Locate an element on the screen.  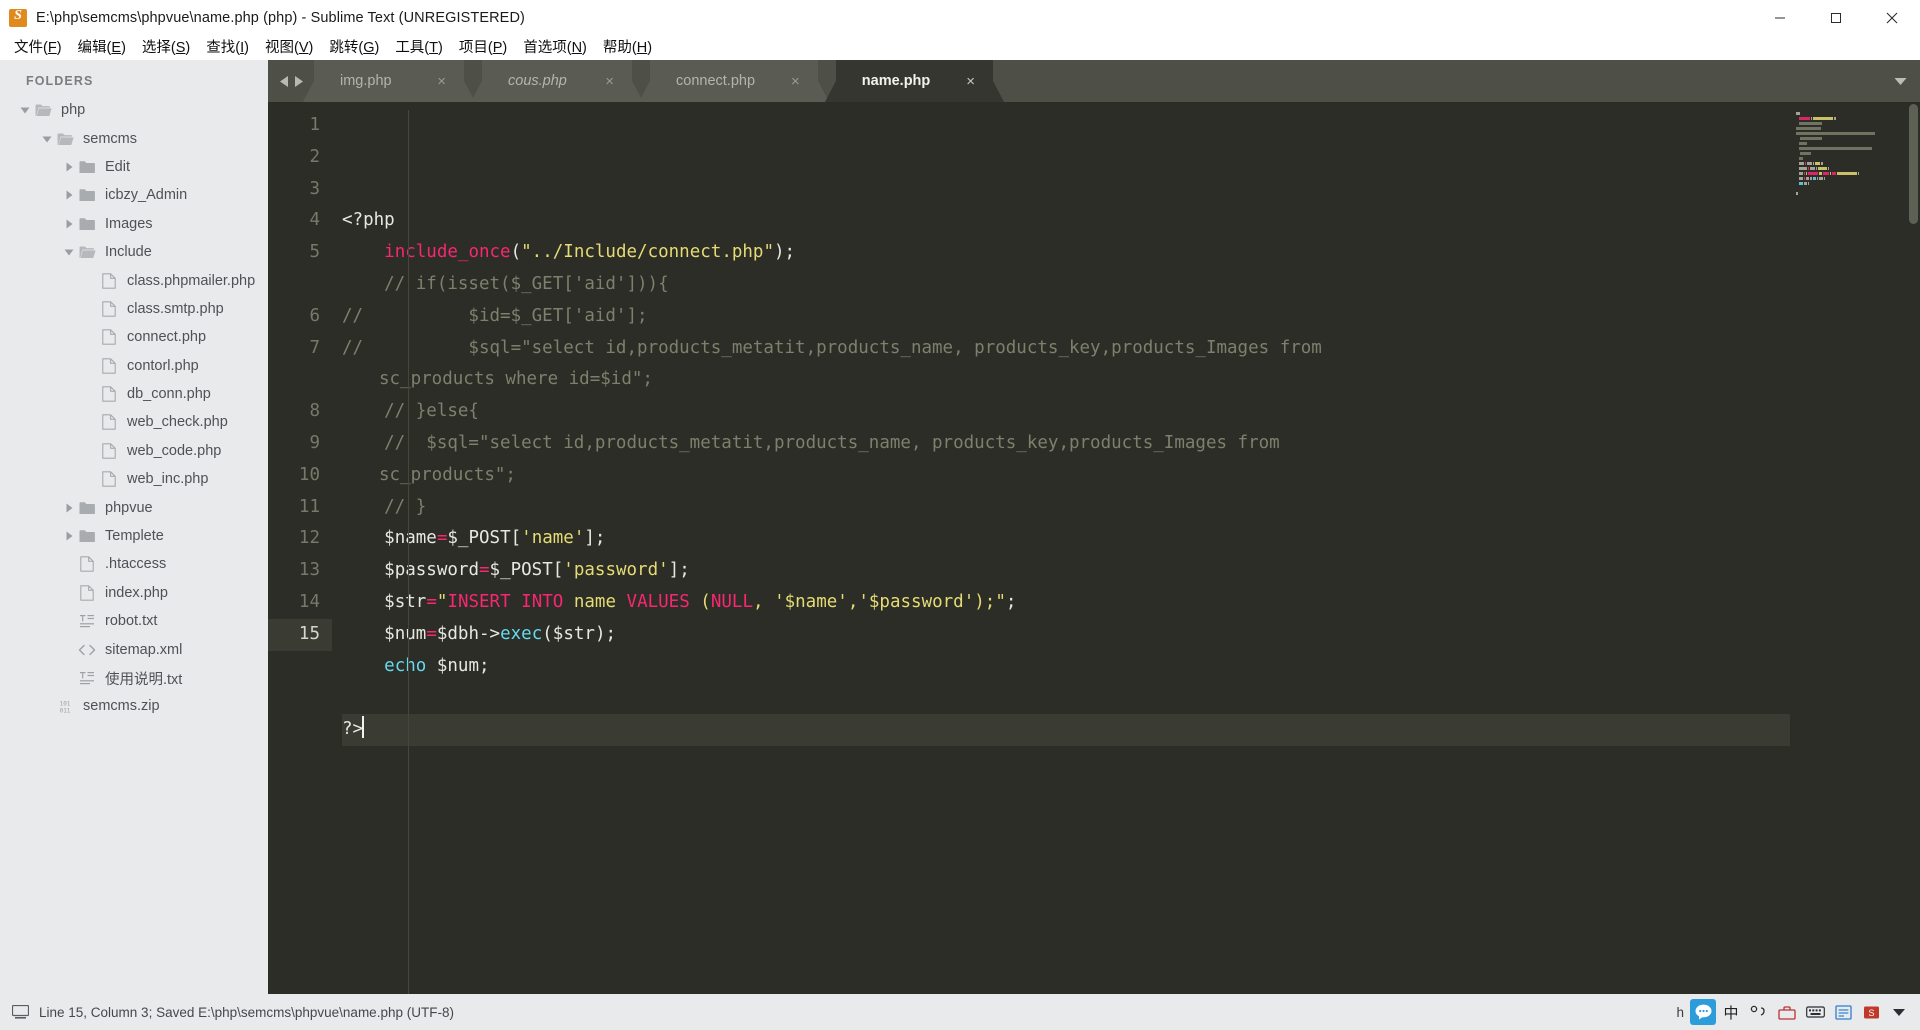
menu-item-goto: 跳转(G) is located at coordinates (354, 48).